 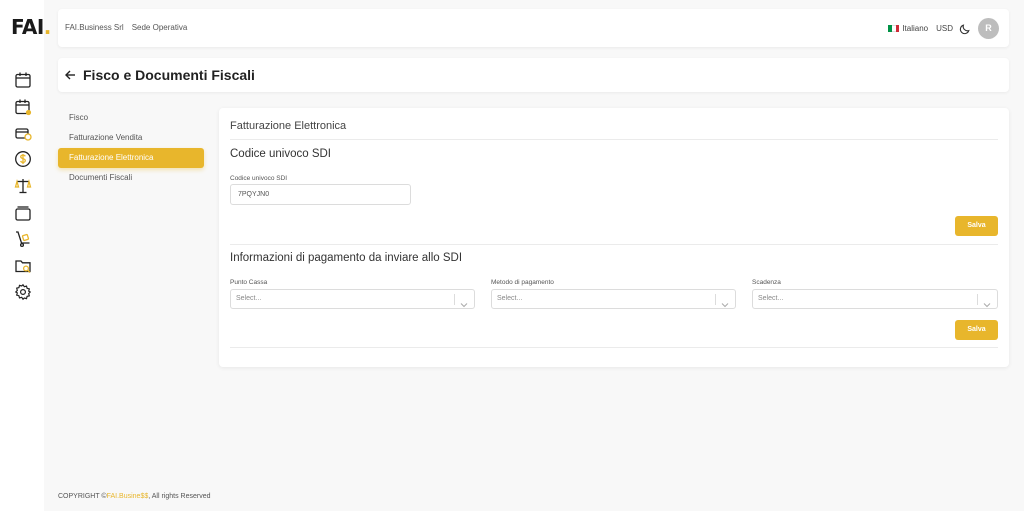 I want to click on sdi-section-title: Codice univoco SDI, so click(x=280, y=154).